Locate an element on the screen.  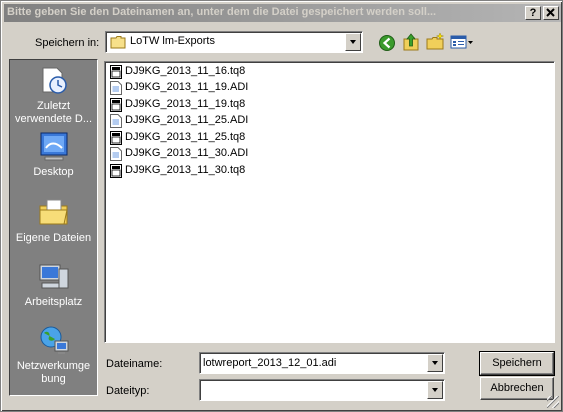
place-label-network: Netzwerkumge bung is located at coordinates (53, 372).